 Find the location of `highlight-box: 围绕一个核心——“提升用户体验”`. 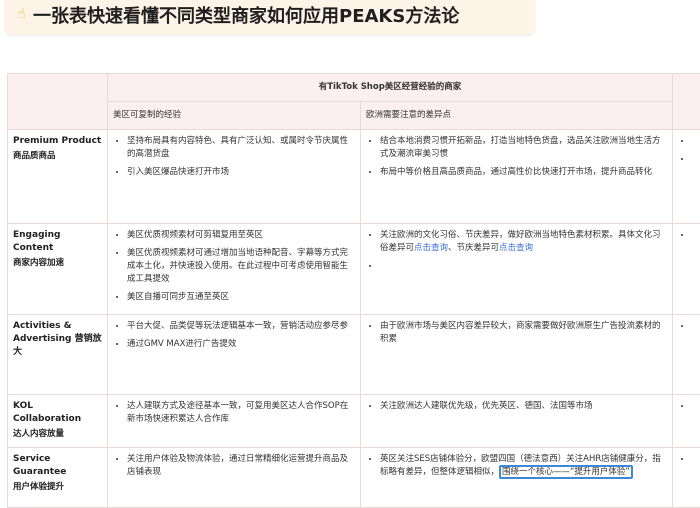

highlight-box: 围绕一个核心——“提升用户体验” is located at coordinates (566, 472).